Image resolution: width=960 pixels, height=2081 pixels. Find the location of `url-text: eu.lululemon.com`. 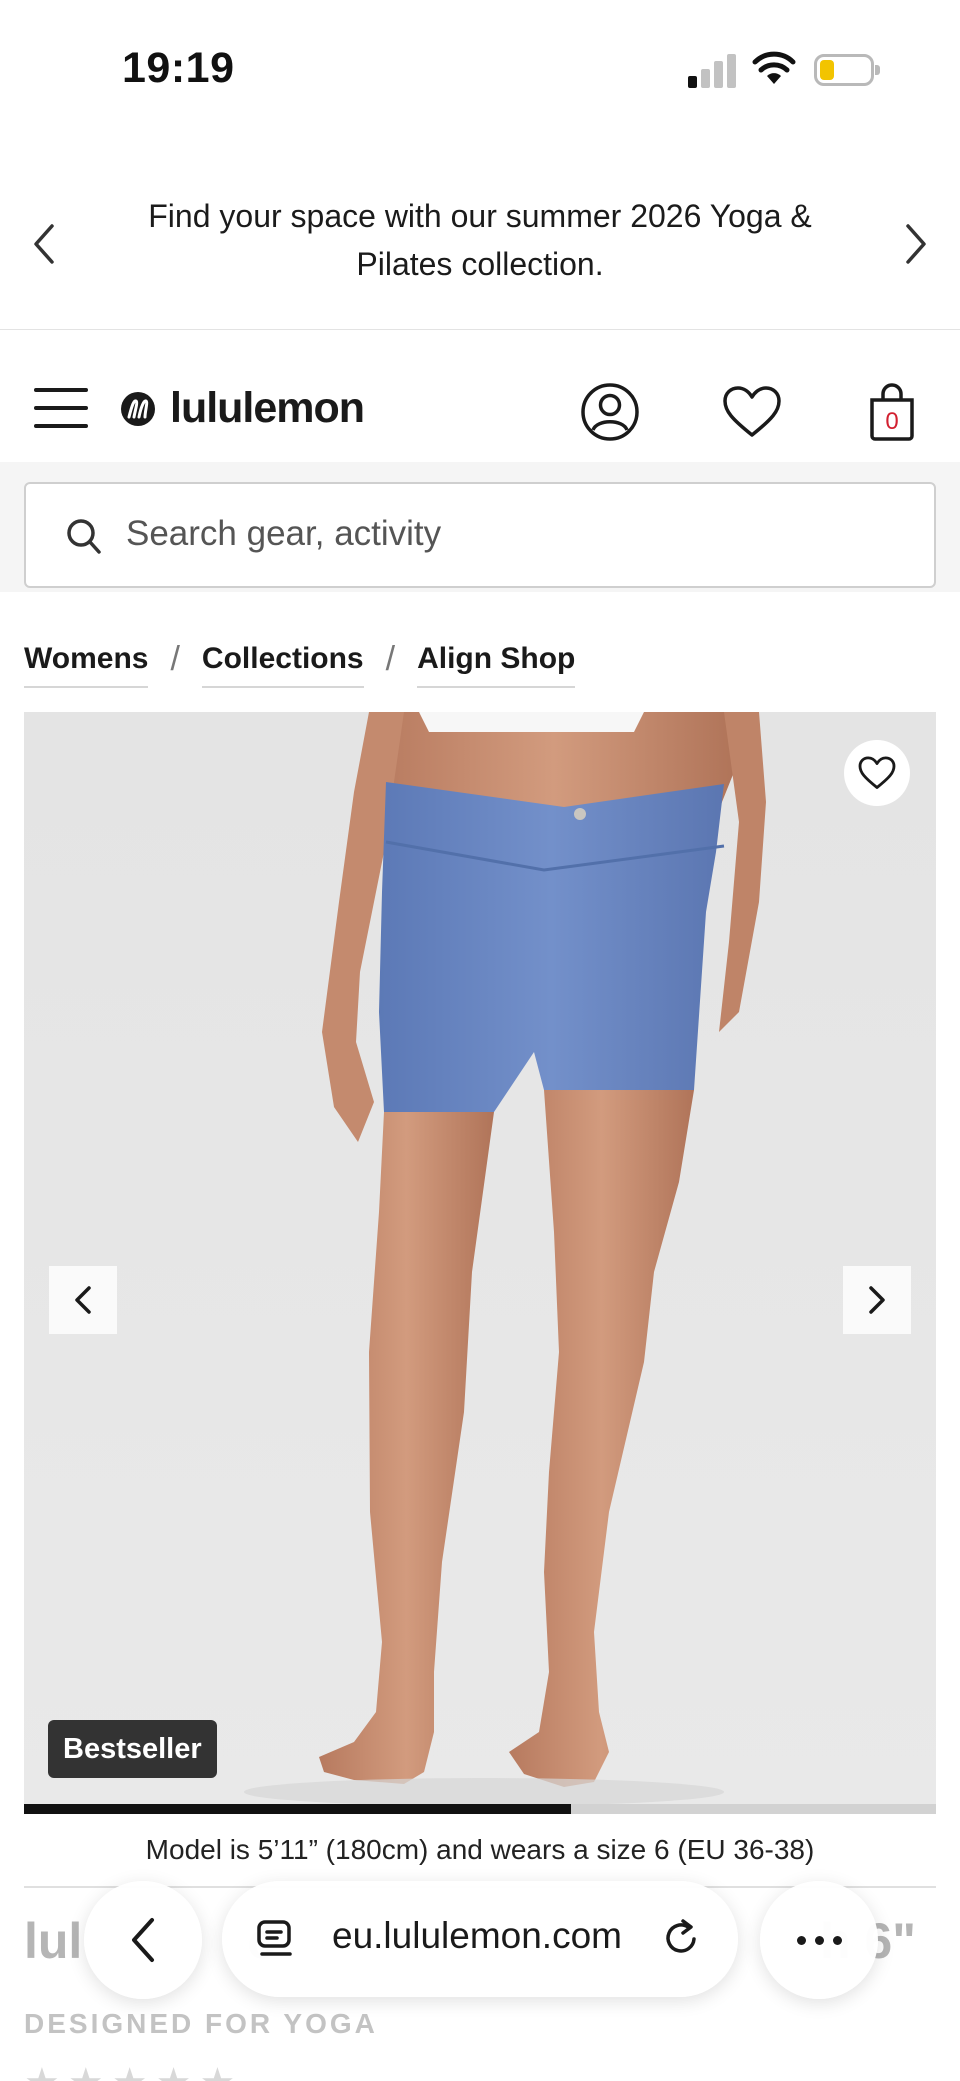

url-text: eu.lululemon.com is located at coordinates (477, 1935).